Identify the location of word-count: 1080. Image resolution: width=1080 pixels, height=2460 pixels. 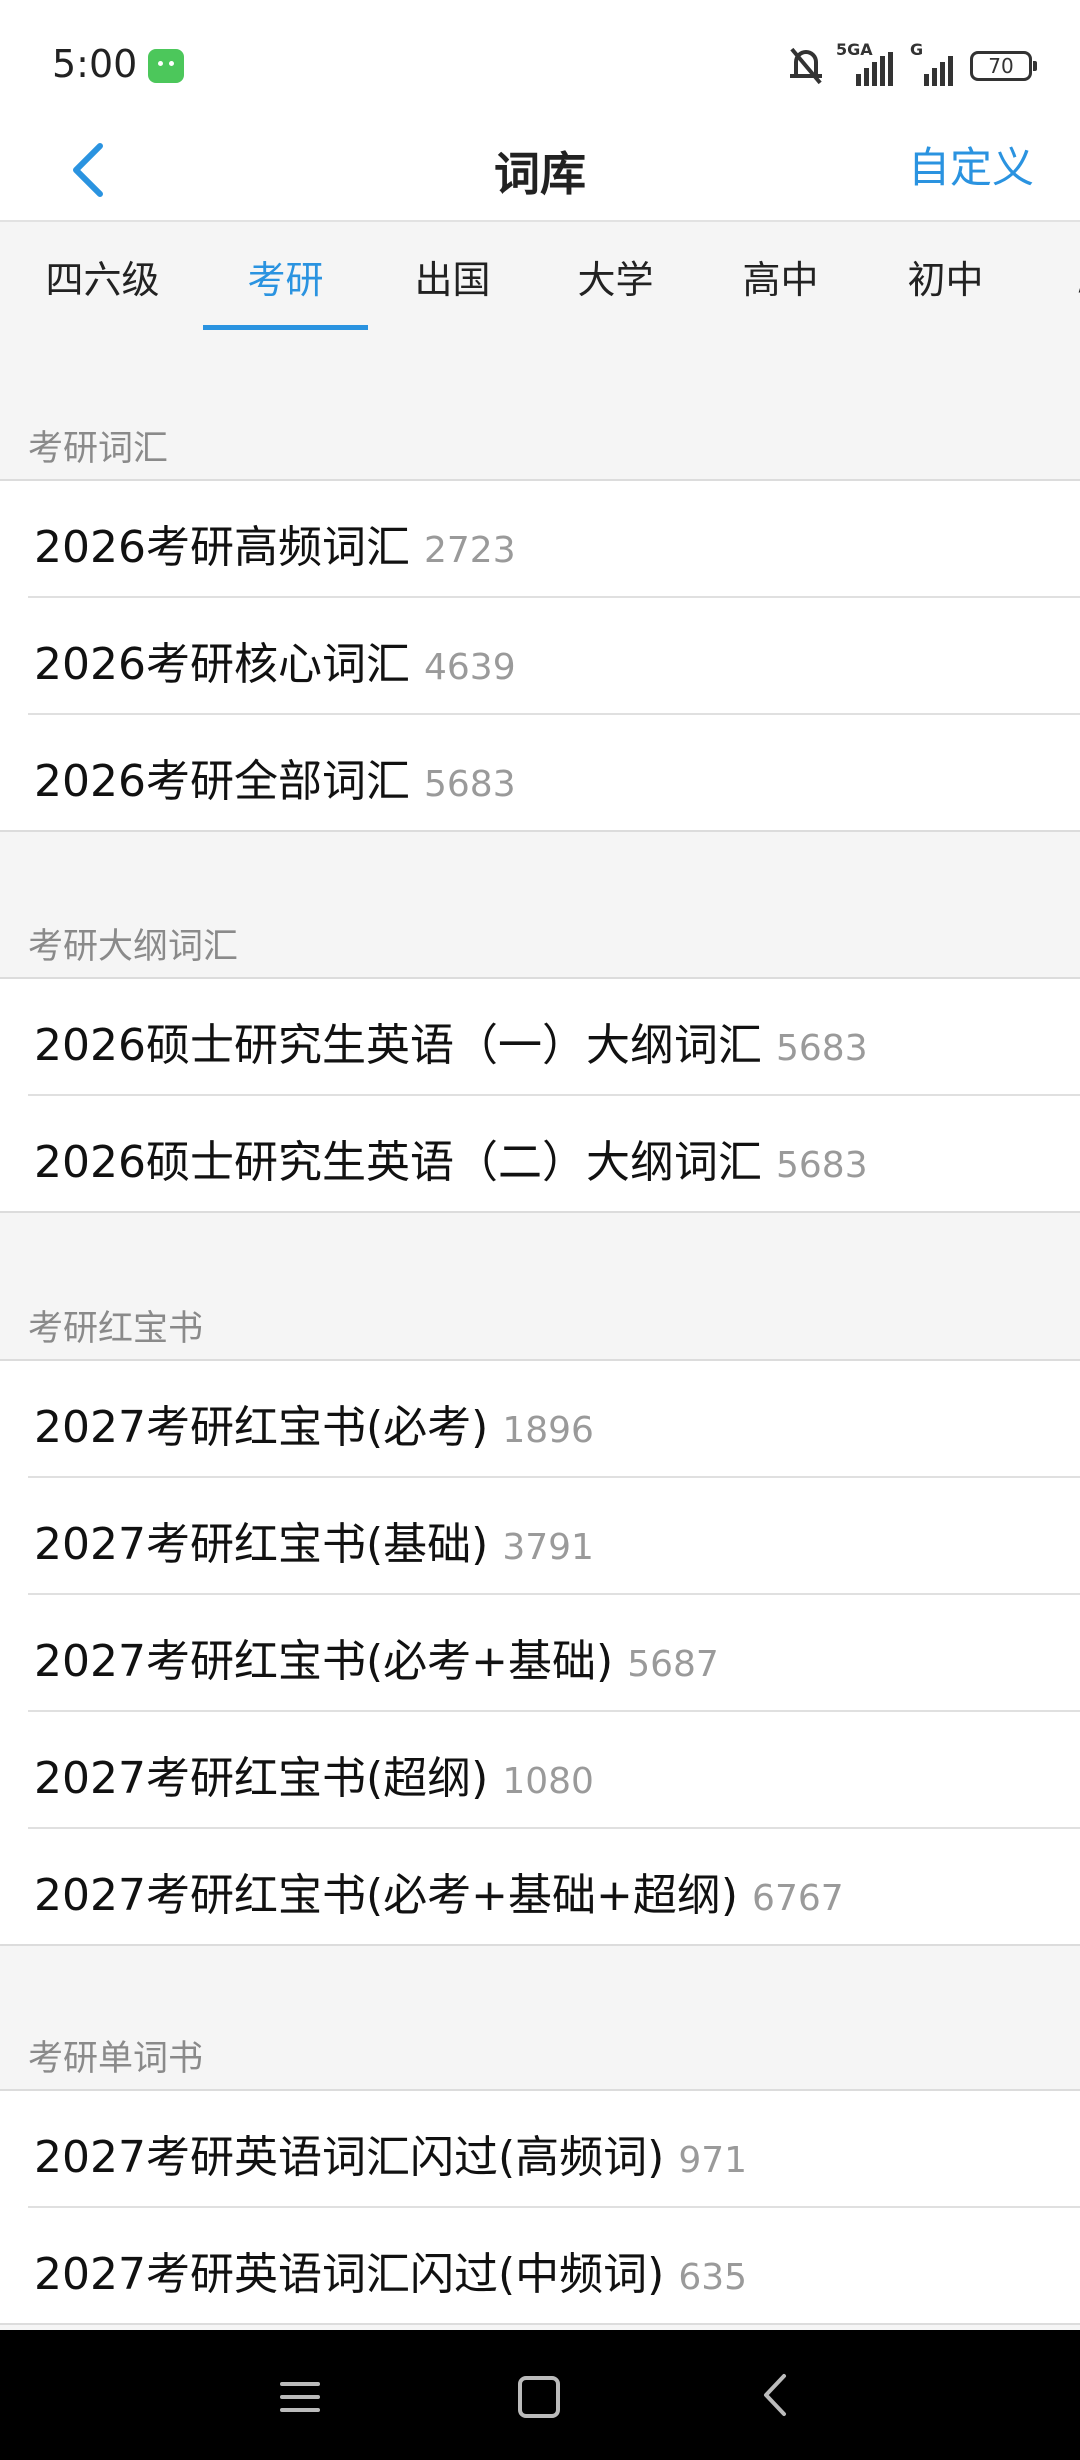
(548, 1781).